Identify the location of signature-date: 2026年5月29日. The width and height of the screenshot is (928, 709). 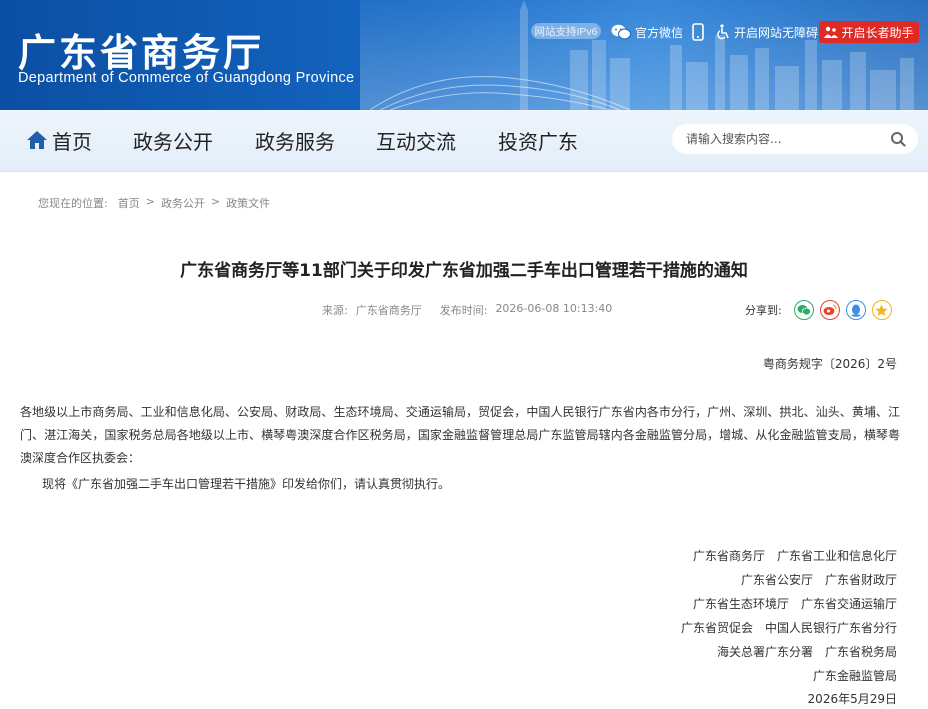
(852, 699).